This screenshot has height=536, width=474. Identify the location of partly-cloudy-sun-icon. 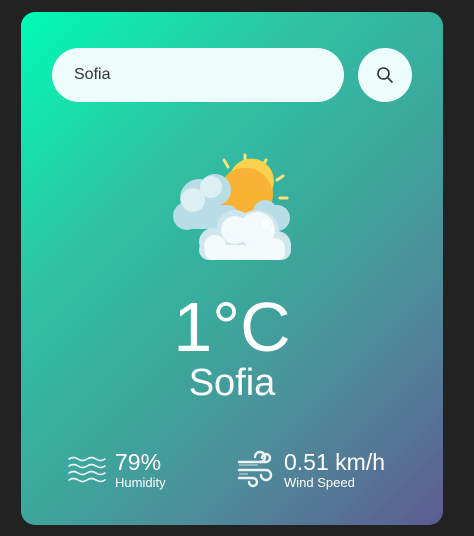
(232, 206).